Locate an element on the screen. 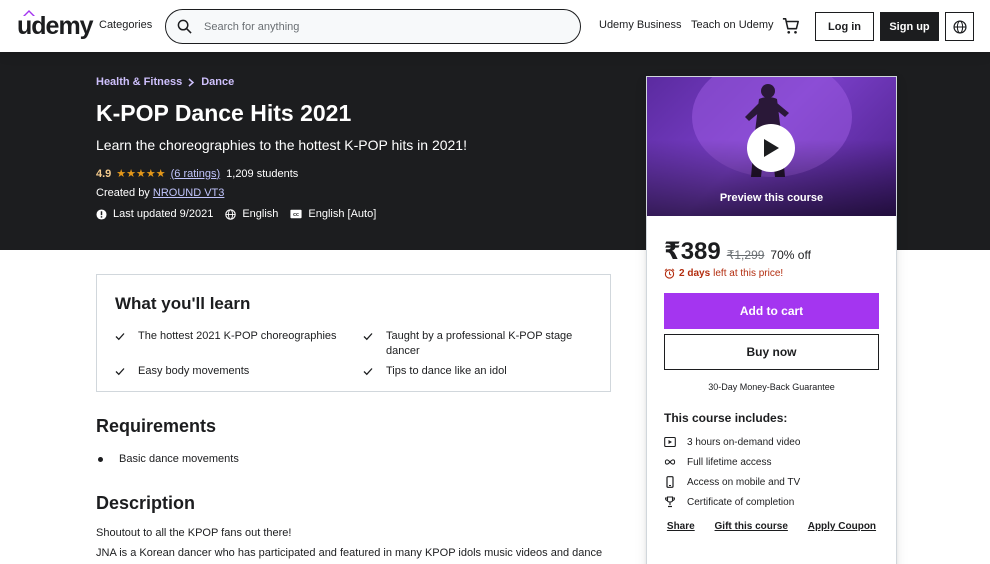 The height and width of the screenshot is (564, 990). rating-value: 4.9 is located at coordinates (104, 173).